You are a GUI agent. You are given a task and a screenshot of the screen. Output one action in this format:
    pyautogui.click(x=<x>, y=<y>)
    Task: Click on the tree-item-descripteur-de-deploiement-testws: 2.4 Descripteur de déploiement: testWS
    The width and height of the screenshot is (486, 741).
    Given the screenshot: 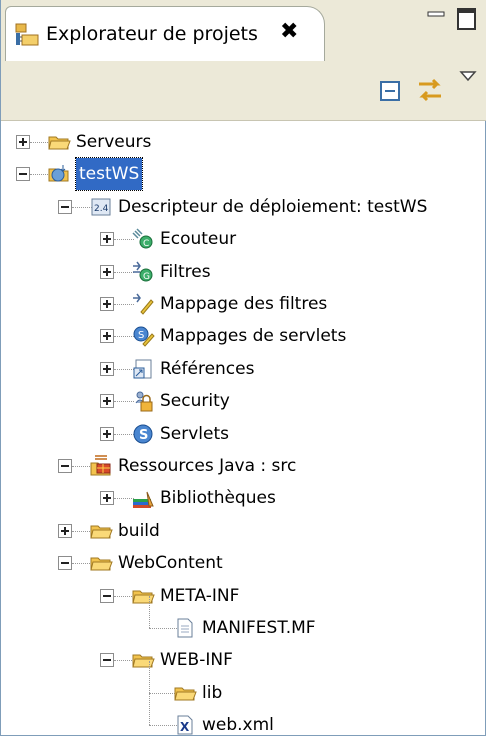 What is the action you would take?
    pyautogui.click(x=243, y=207)
    